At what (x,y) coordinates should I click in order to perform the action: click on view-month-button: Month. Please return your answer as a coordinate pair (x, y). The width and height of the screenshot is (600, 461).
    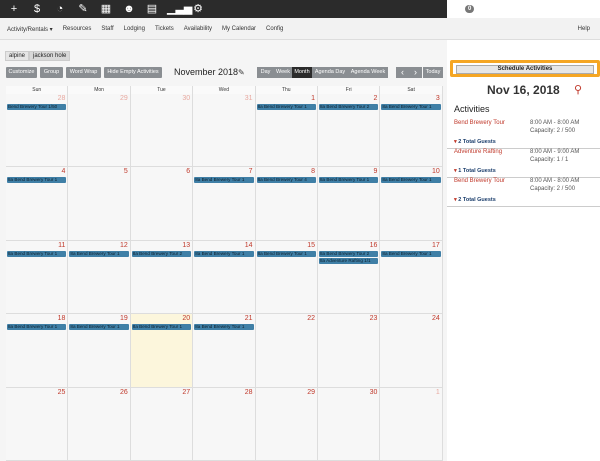
    Looking at the image, I should click on (302, 72).